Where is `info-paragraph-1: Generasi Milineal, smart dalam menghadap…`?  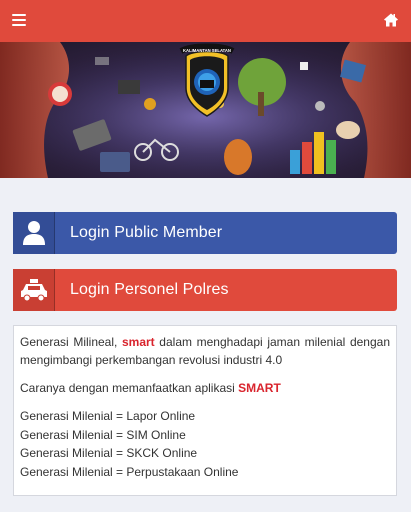
info-paragraph-1: Generasi Milineal, smart dalam menghadap… is located at coordinates (205, 351).